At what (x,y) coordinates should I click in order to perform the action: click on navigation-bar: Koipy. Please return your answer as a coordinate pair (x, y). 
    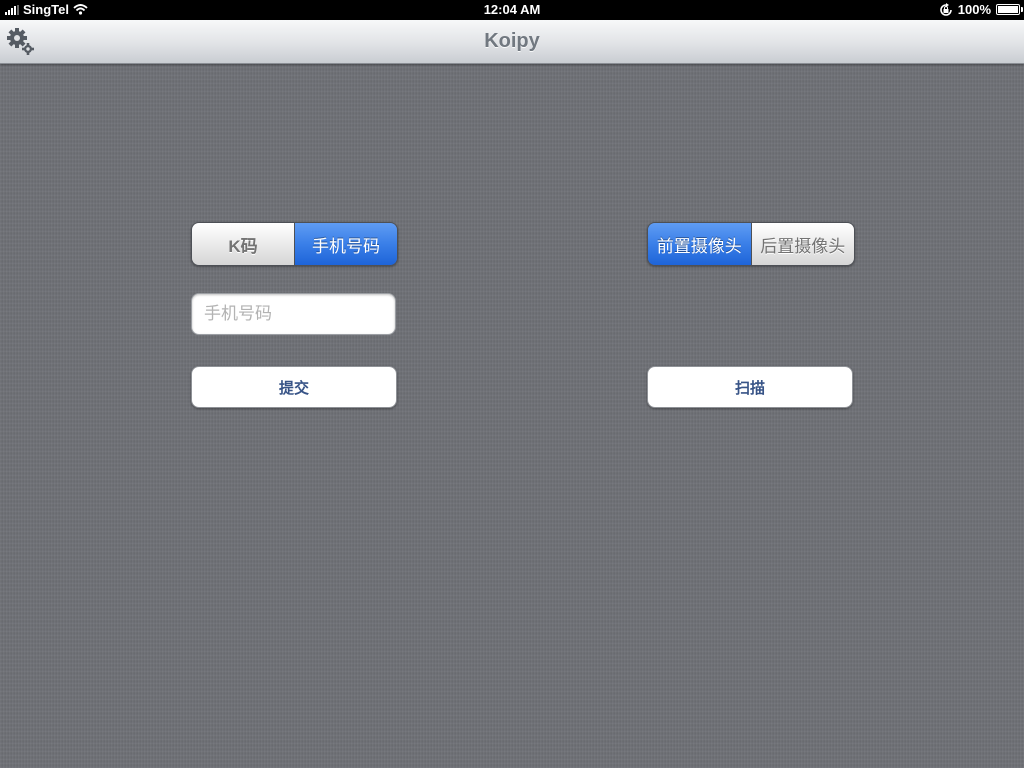
    Looking at the image, I should click on (512, 42).